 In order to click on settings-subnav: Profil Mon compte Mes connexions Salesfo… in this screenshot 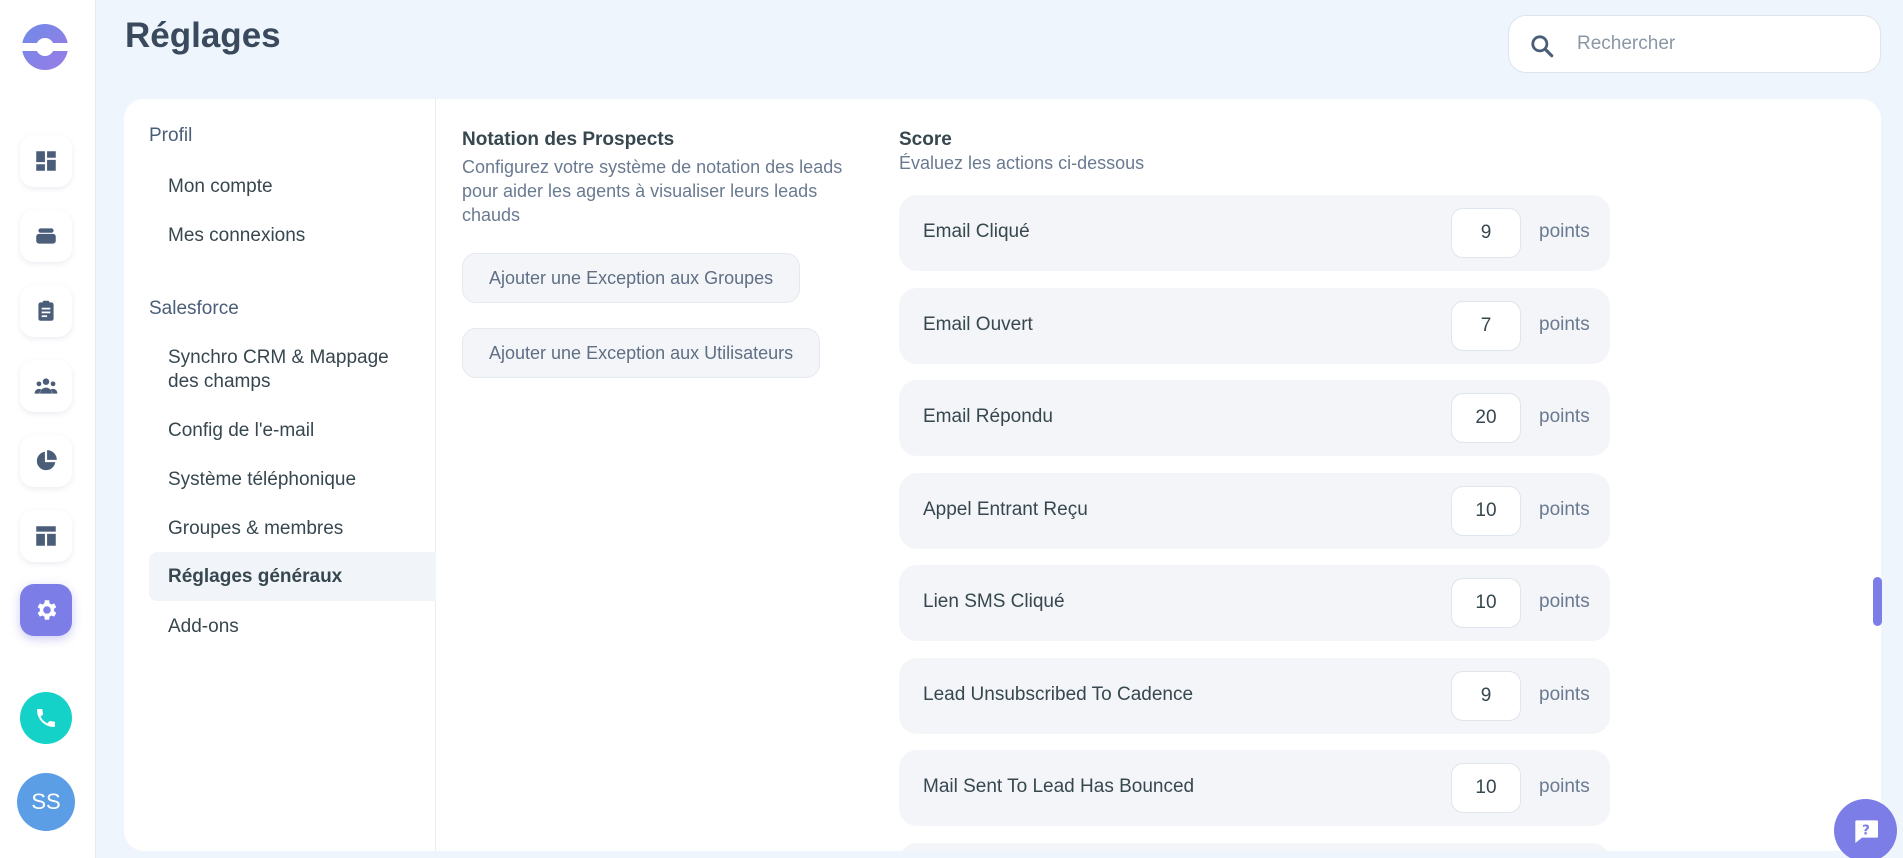, I will do `click(280, 475)`.